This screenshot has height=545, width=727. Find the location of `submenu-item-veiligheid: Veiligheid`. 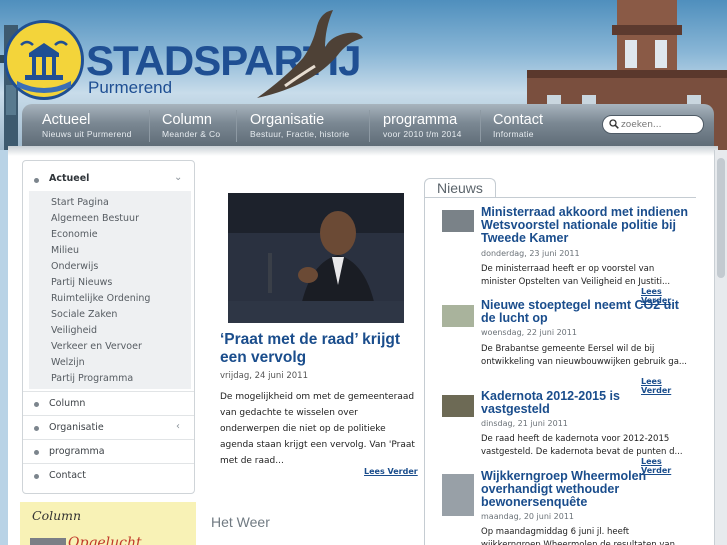

submenu-item-veiligheid: Veiligheid is located at coordinates (74, 330).